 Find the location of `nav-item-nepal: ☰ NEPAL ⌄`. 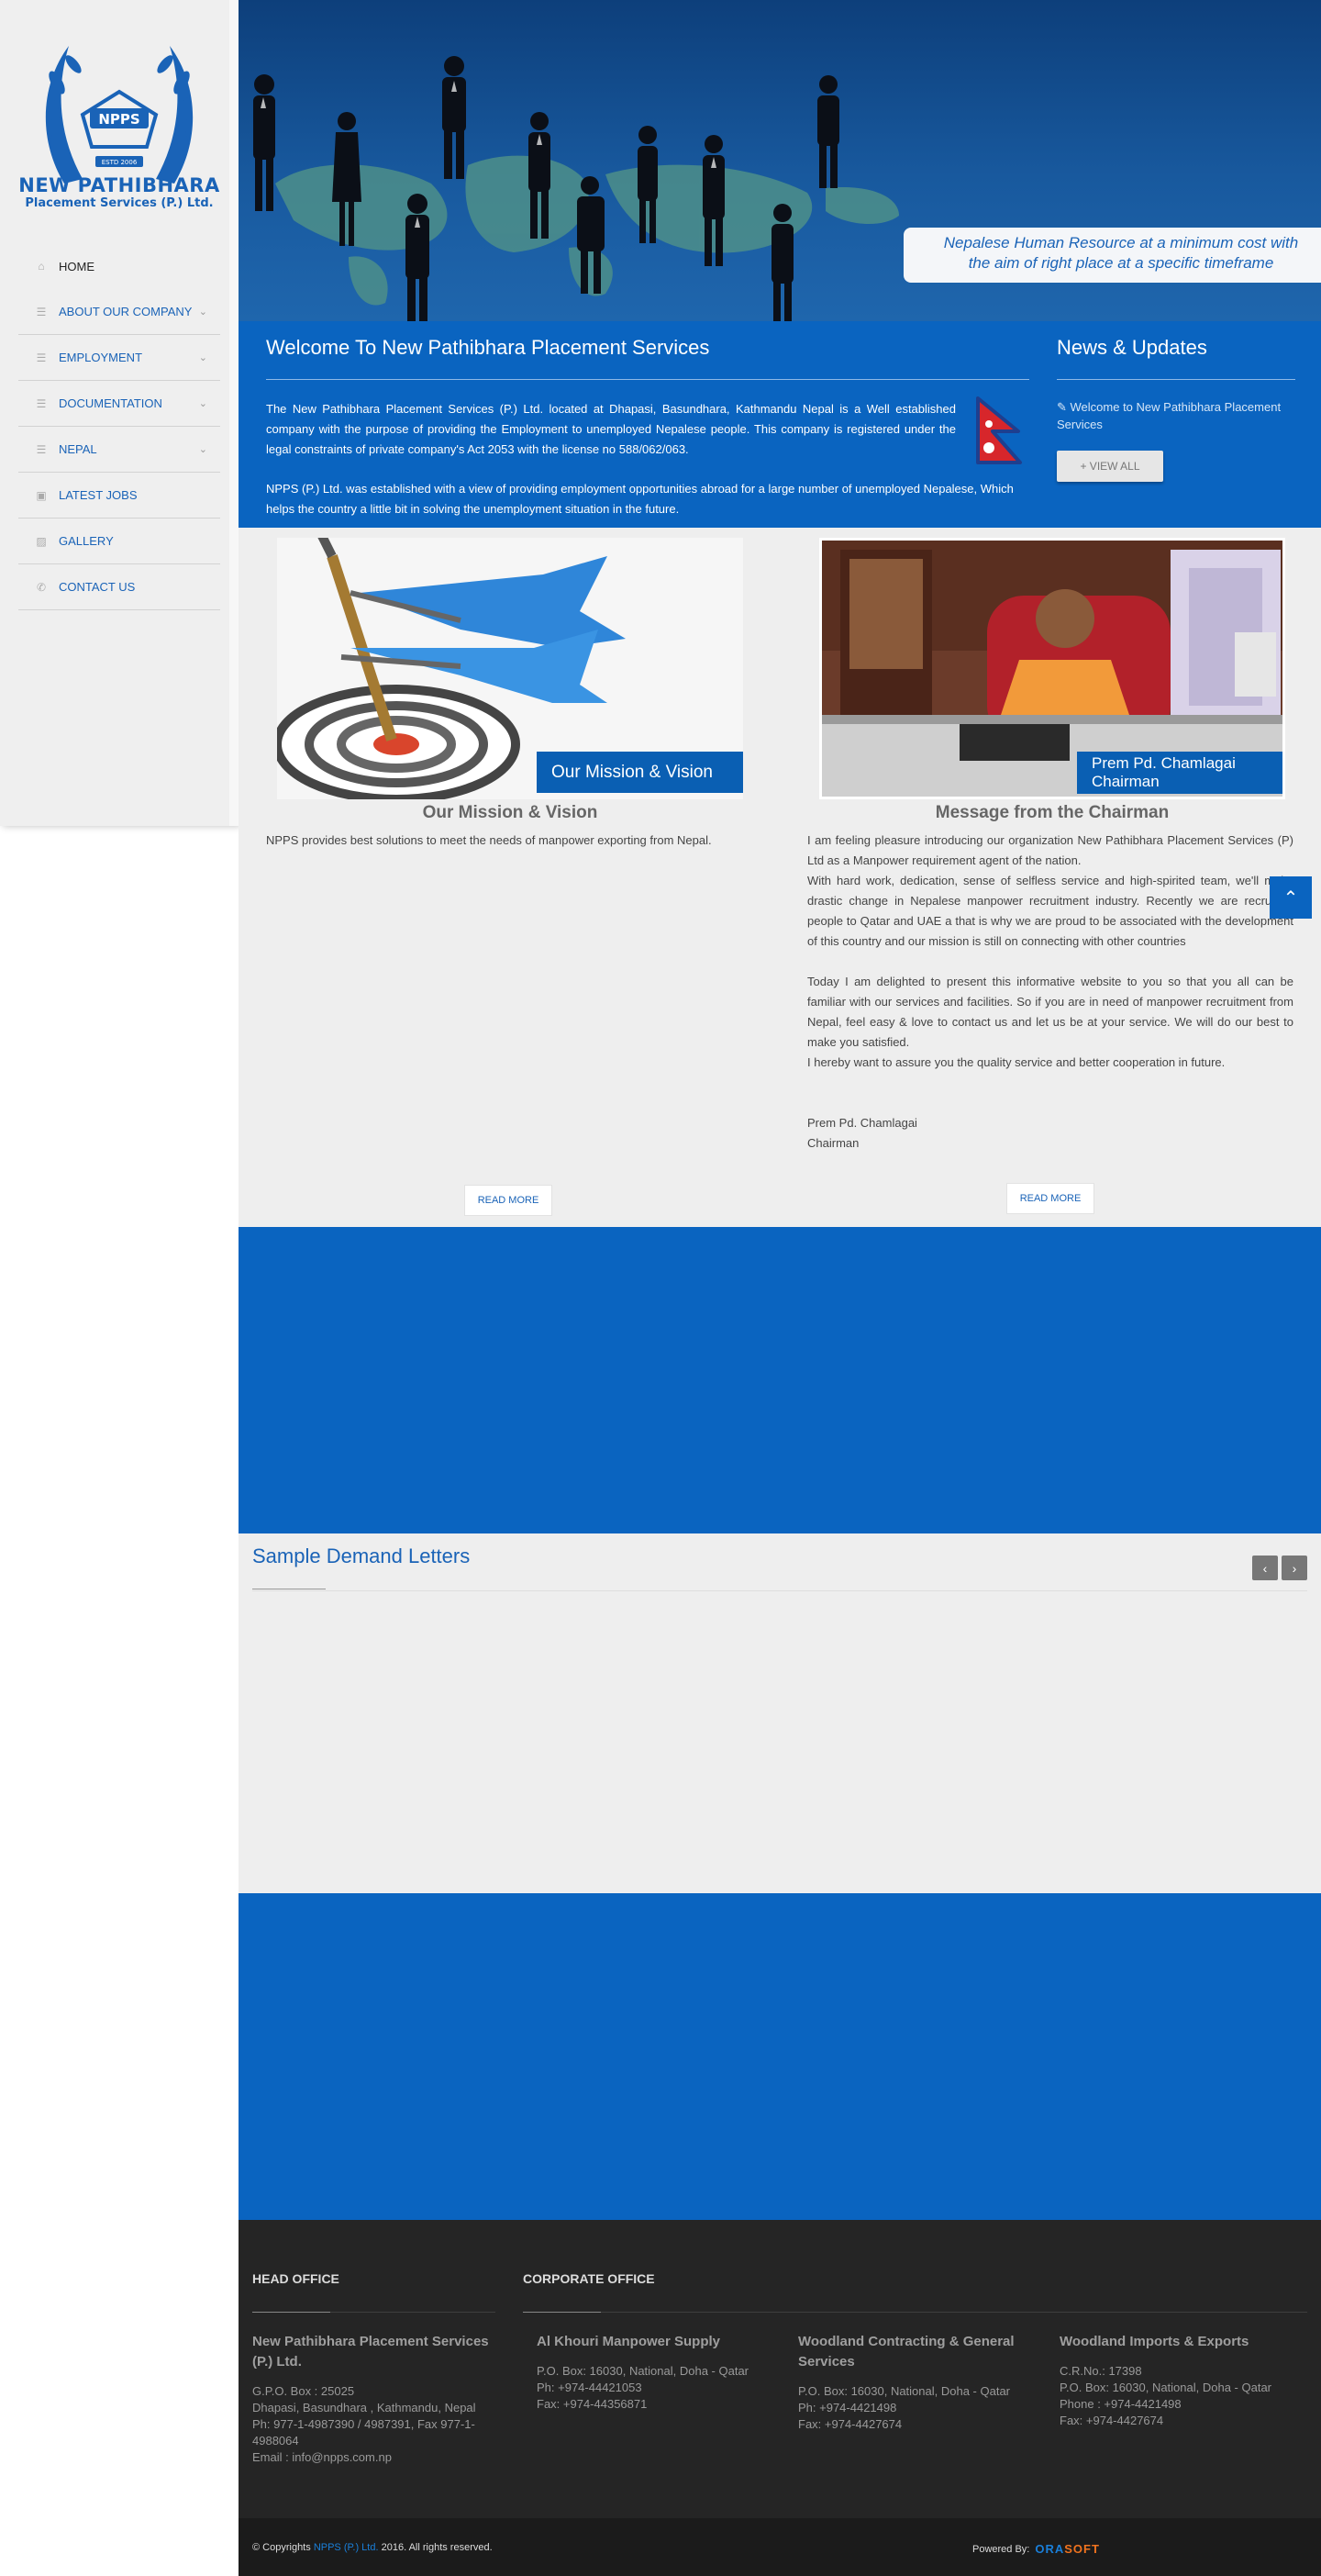

nav-item-nepal: ☰ NEPAL ⌄ is located at coordinates (119, 450).